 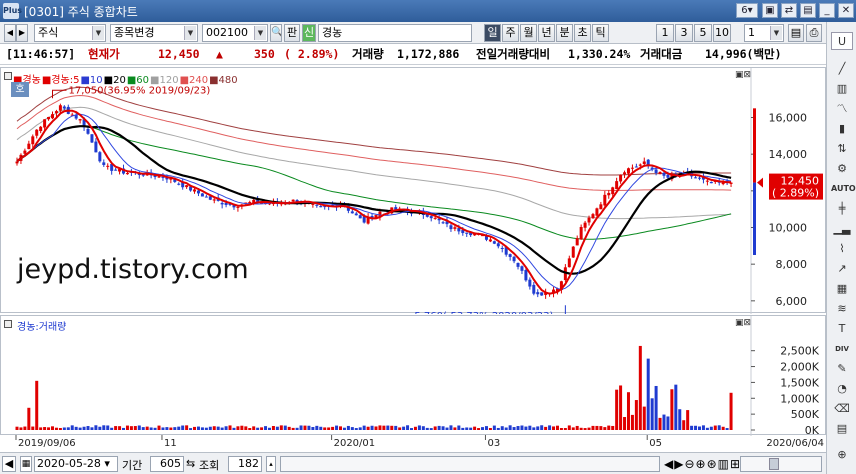 What do you see at coordinates (781, 464) in the screenshot?
I see `zoom-slider` at bounding box center [781, 464].